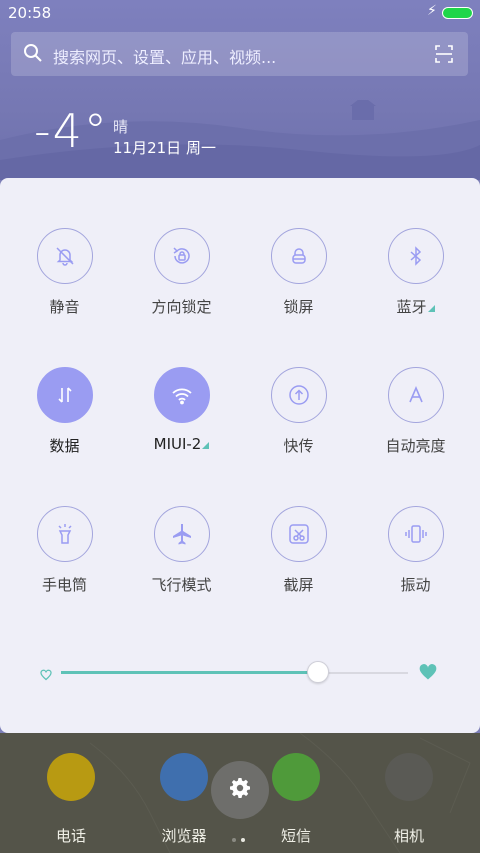 The width and height of the screenshot is (480, 853). What do you see at coordinates (184, 836) in the screenshot?
I see `app-label: 浏览器` at bounding box center [184, 836].